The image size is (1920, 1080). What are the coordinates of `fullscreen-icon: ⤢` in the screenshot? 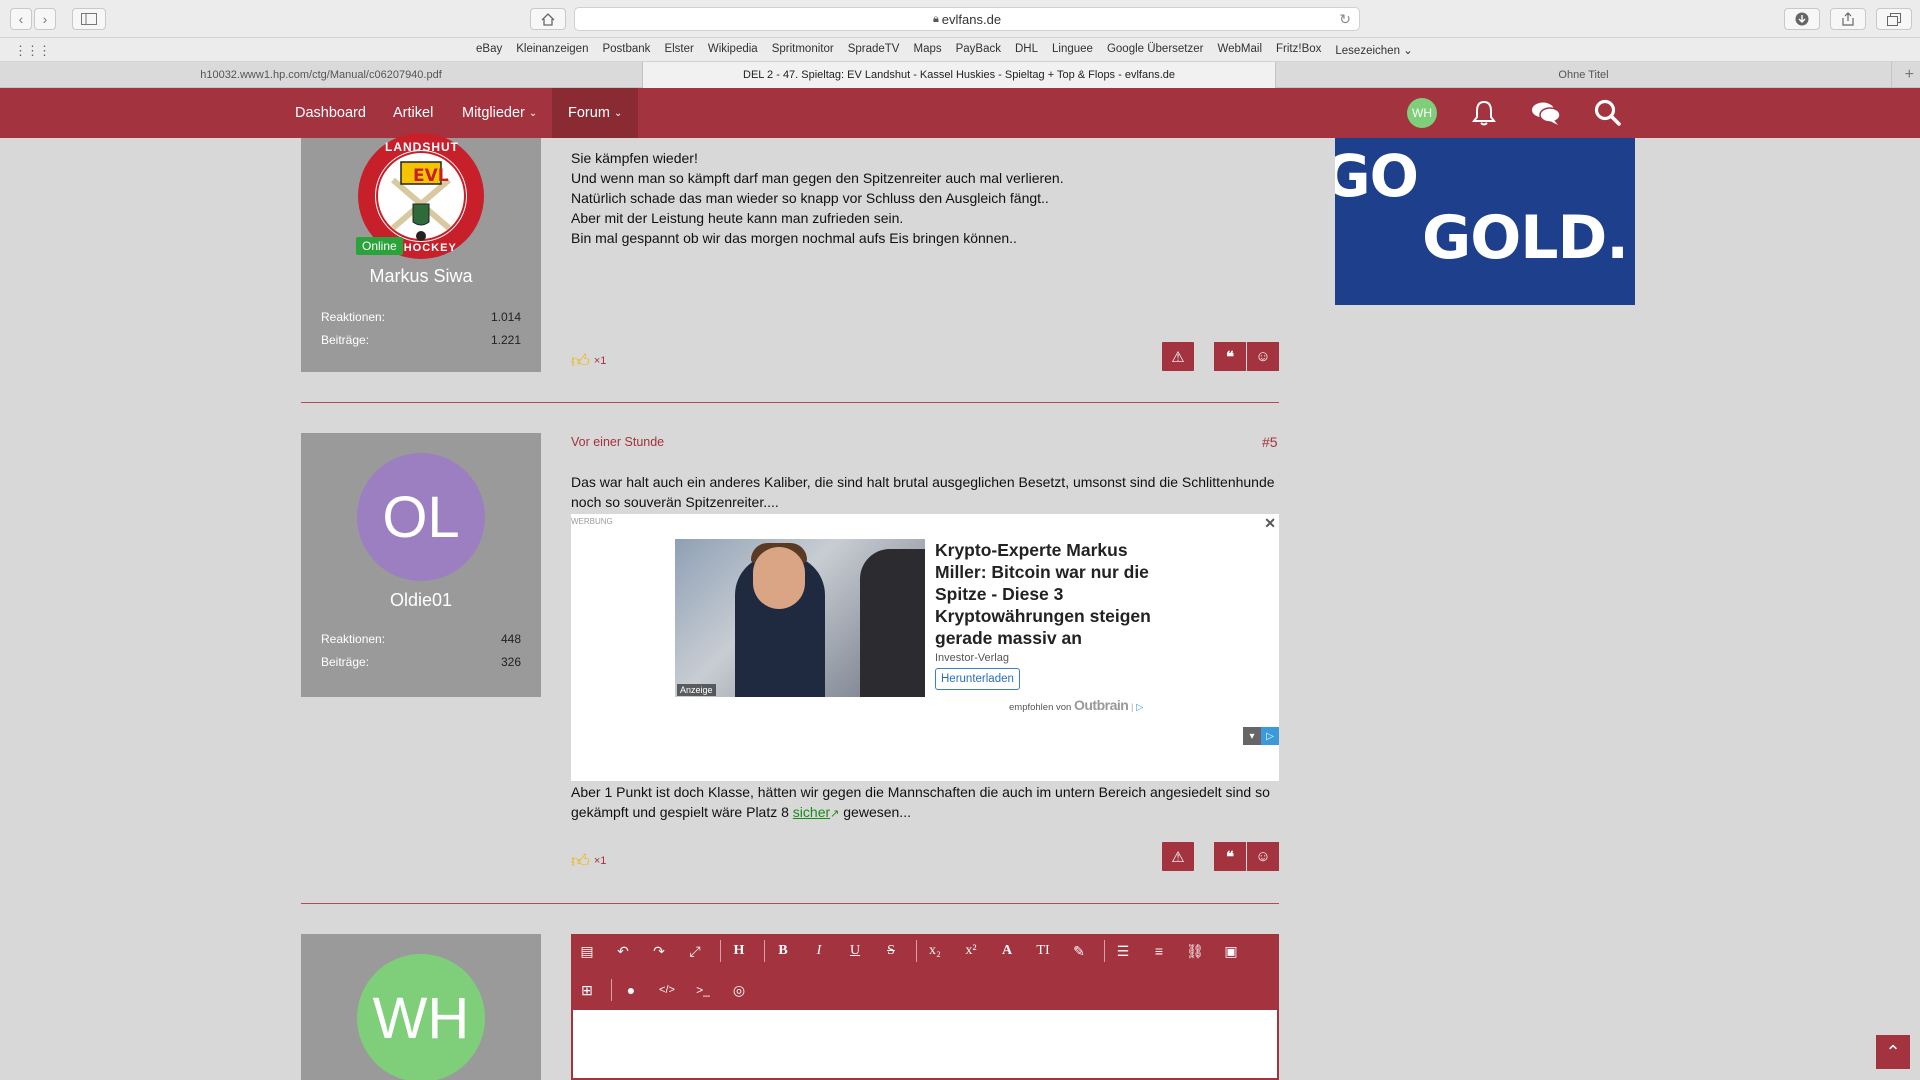 It's located at (695, 951).